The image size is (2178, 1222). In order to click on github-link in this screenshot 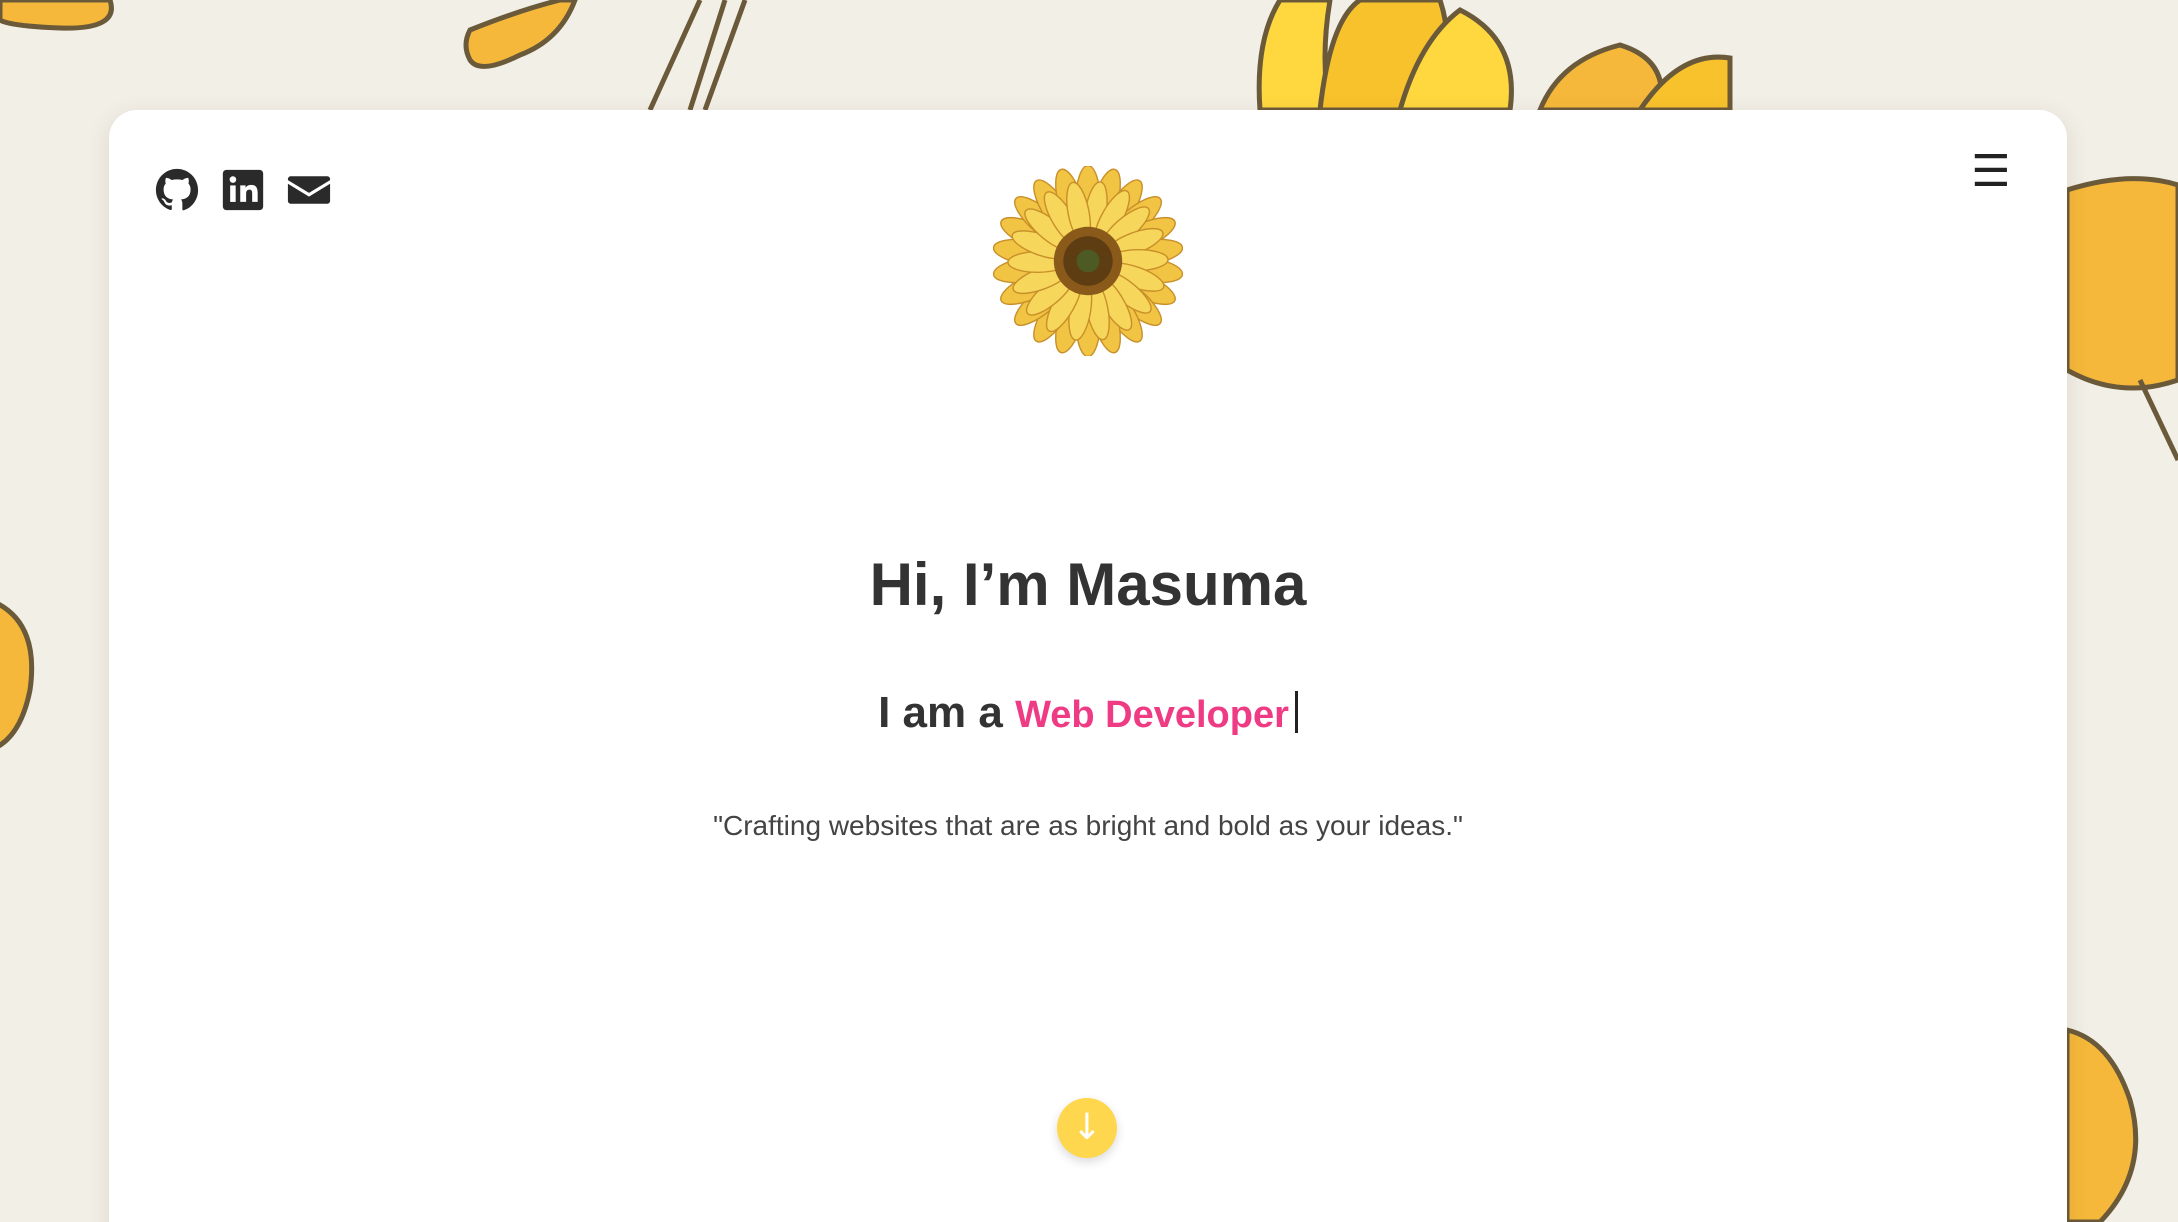, I will do `click(177, 190)`.